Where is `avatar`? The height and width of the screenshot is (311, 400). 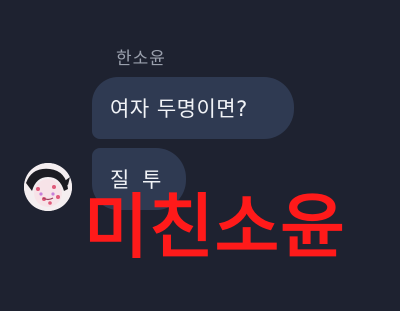 avatar is located at coordinates (48, 187).